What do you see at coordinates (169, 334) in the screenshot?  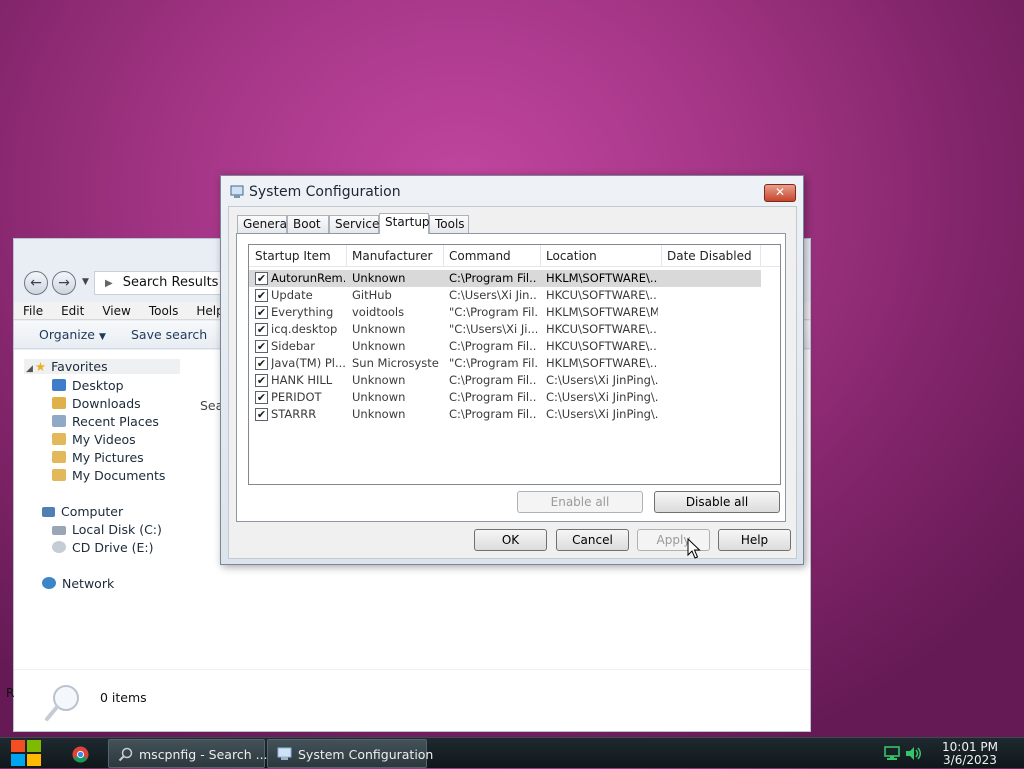 I see `save-search-button: Save search` at bounding box center [169, 334].